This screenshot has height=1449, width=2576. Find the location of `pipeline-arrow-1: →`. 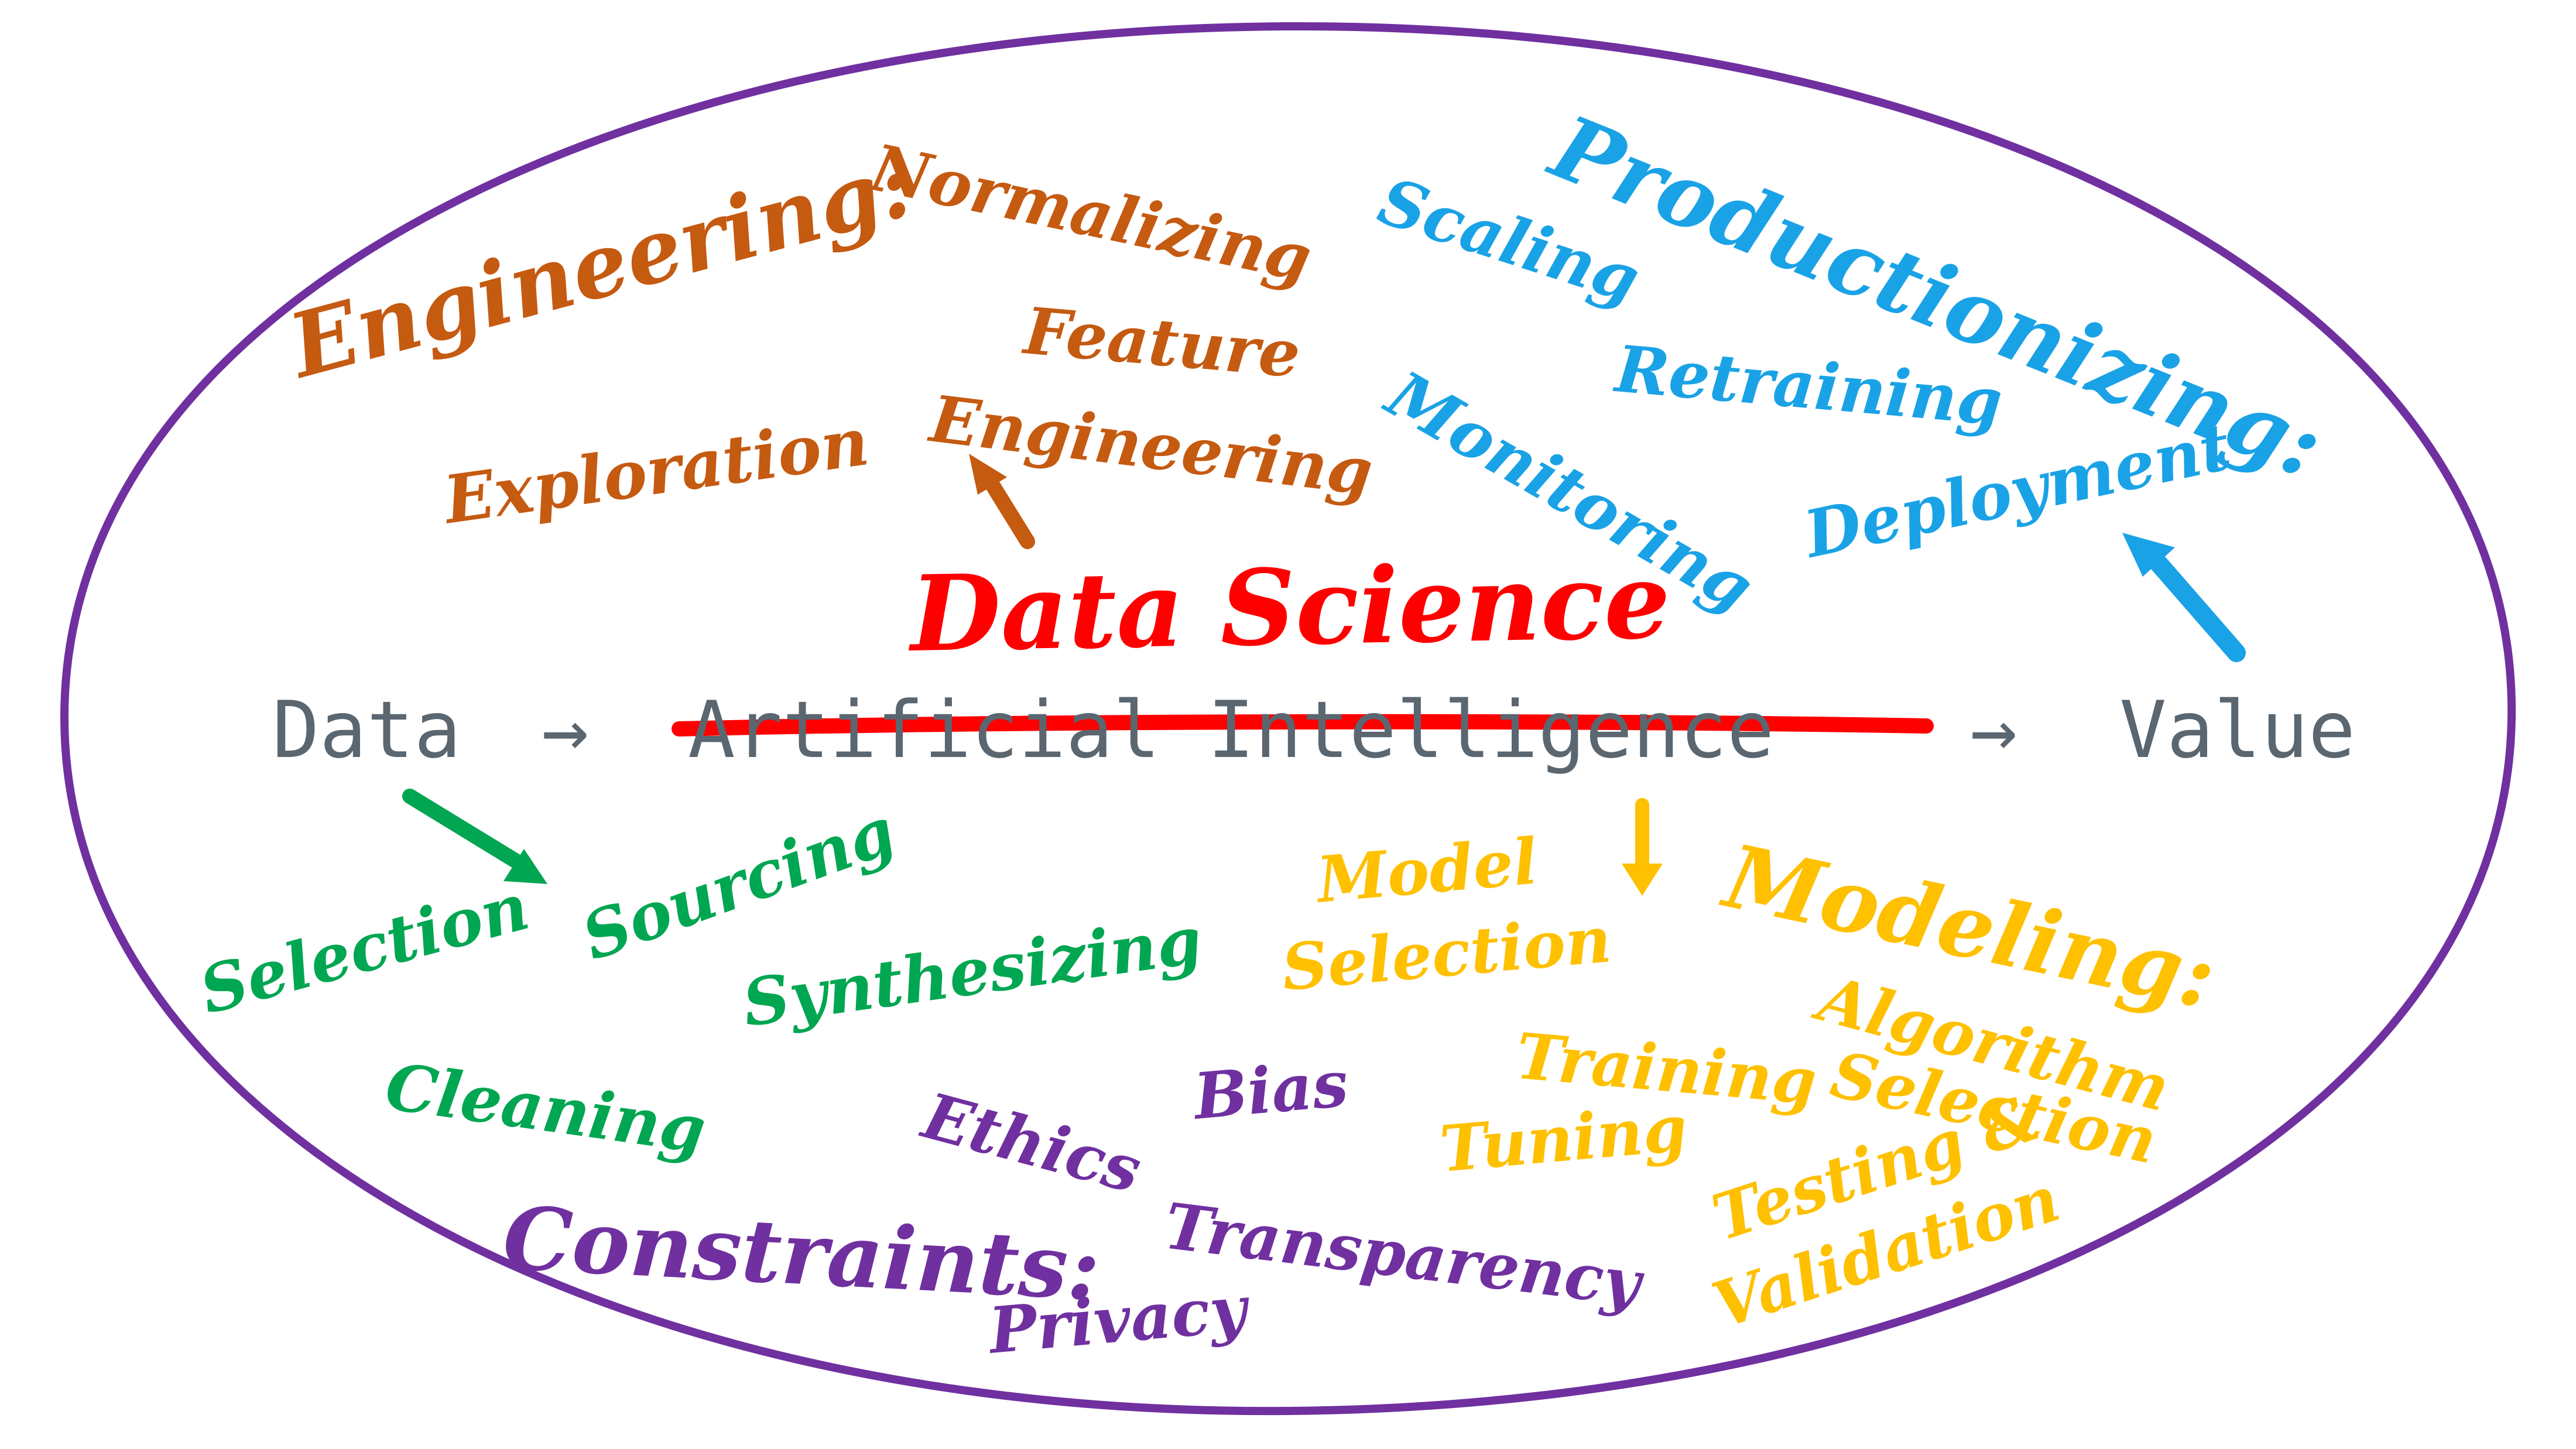

pipeline-arrow-1: → is located at coordinates (565, 730).